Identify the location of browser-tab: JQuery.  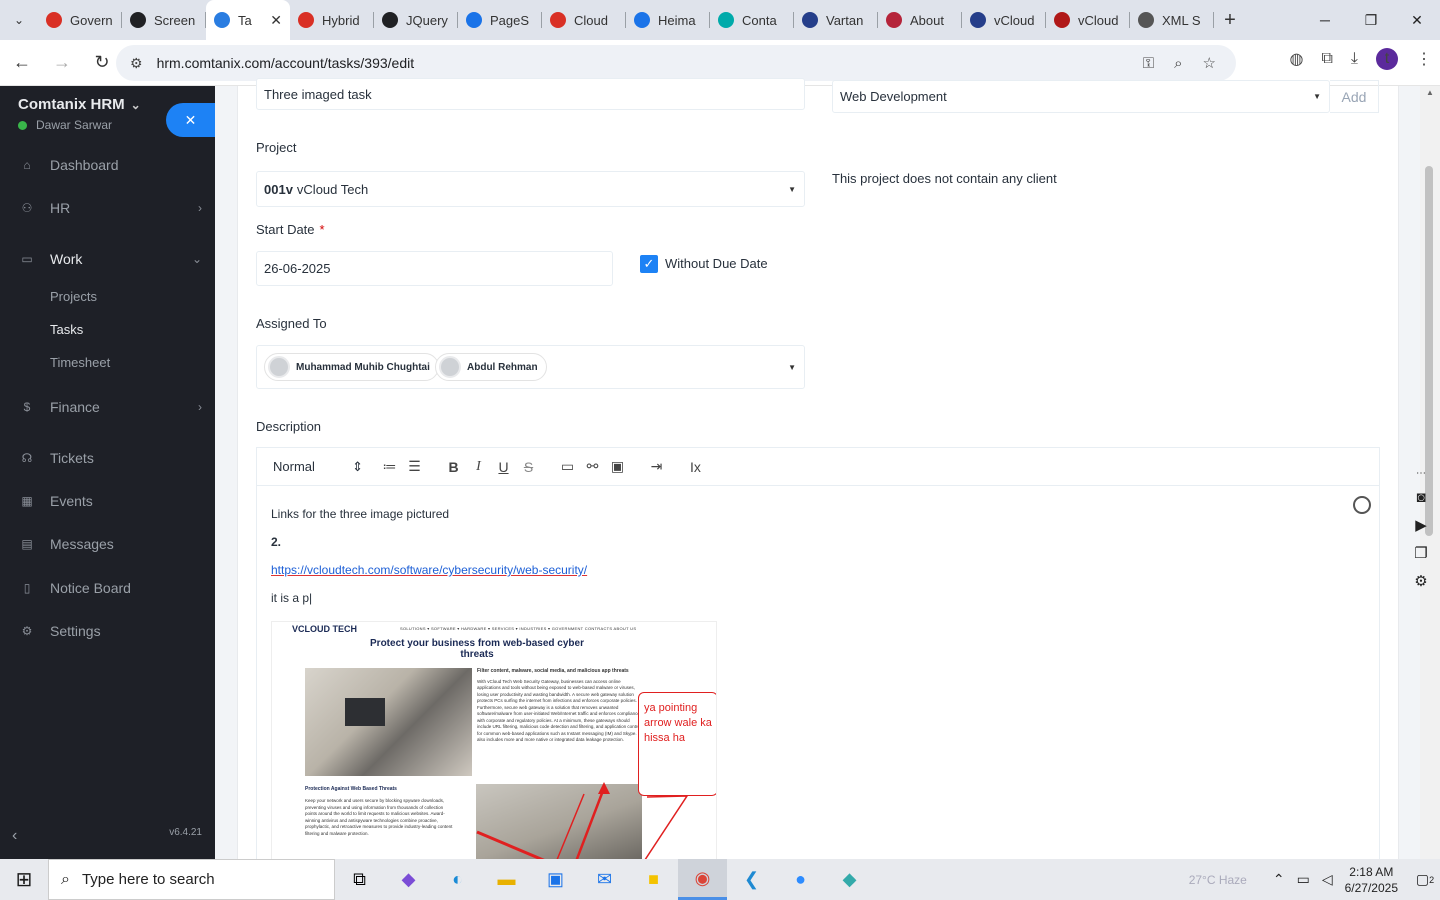
(416, 20).